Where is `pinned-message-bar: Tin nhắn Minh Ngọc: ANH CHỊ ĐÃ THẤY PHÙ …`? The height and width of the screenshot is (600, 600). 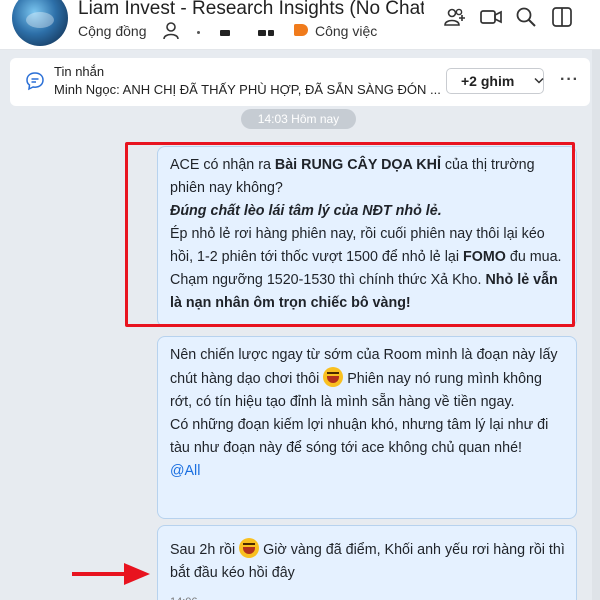 pinned-message-bar: Tin nhắn Minh Ngọc: ANH CHỊ ĐÃ THẤY PHÙ … is located at coordinates (300, 82).